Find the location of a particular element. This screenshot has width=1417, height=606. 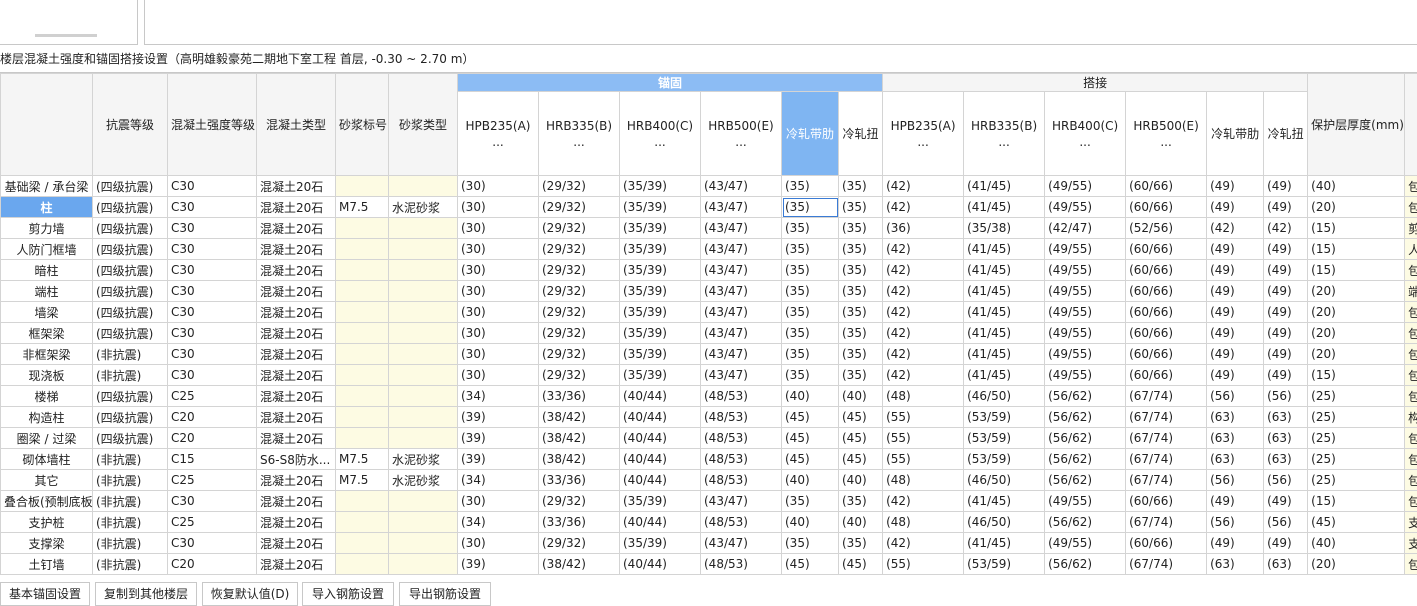

cell-anchor-5: (45) is located at coordinates (861, 438).